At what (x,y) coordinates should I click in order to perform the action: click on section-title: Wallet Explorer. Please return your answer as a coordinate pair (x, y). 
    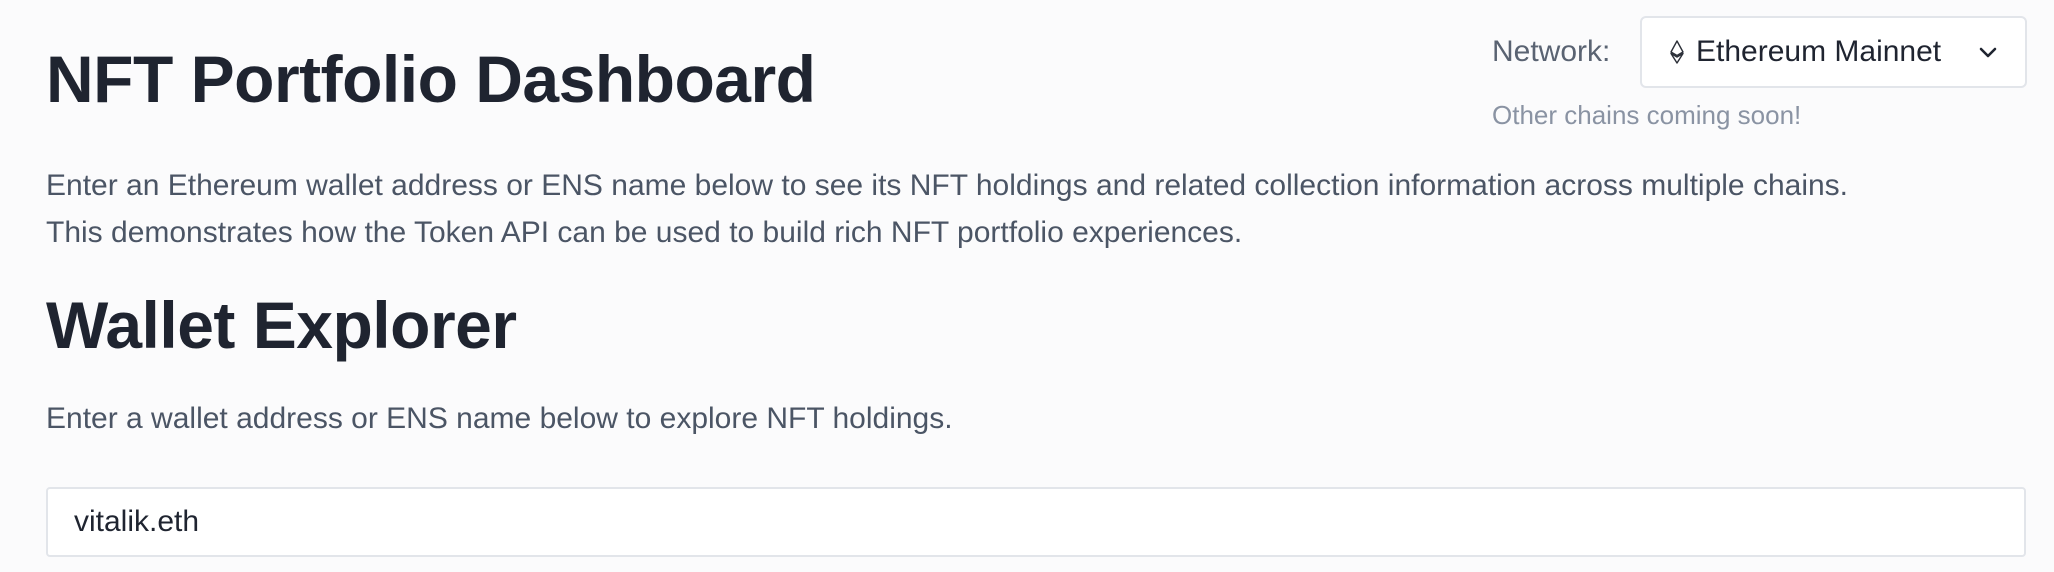
    Looking at the image, I should click on (281, 325).